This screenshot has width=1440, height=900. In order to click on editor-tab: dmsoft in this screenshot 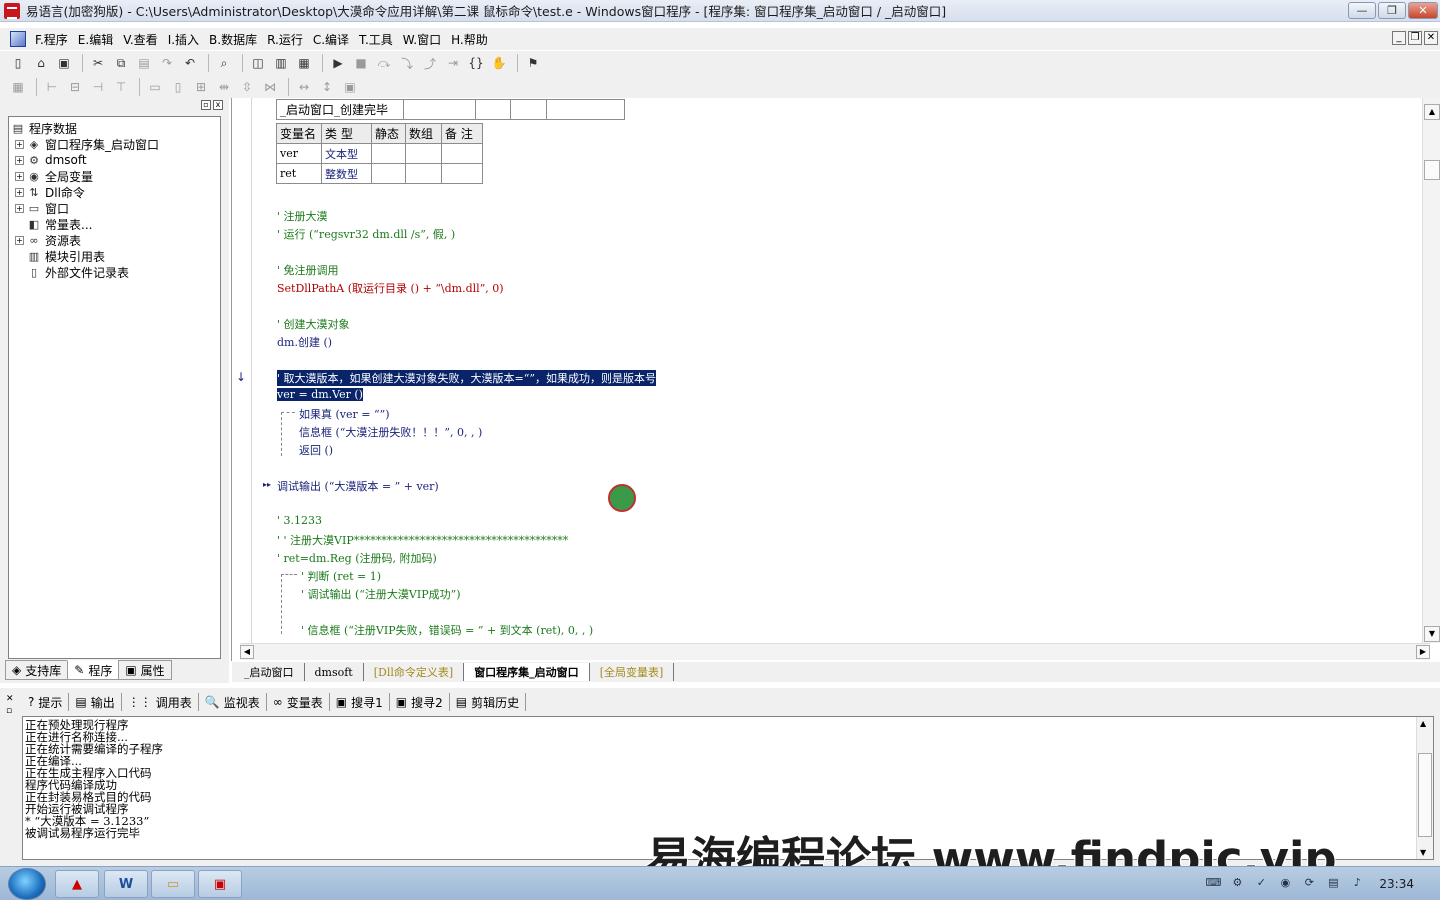, I will do `click(334, 672)`.